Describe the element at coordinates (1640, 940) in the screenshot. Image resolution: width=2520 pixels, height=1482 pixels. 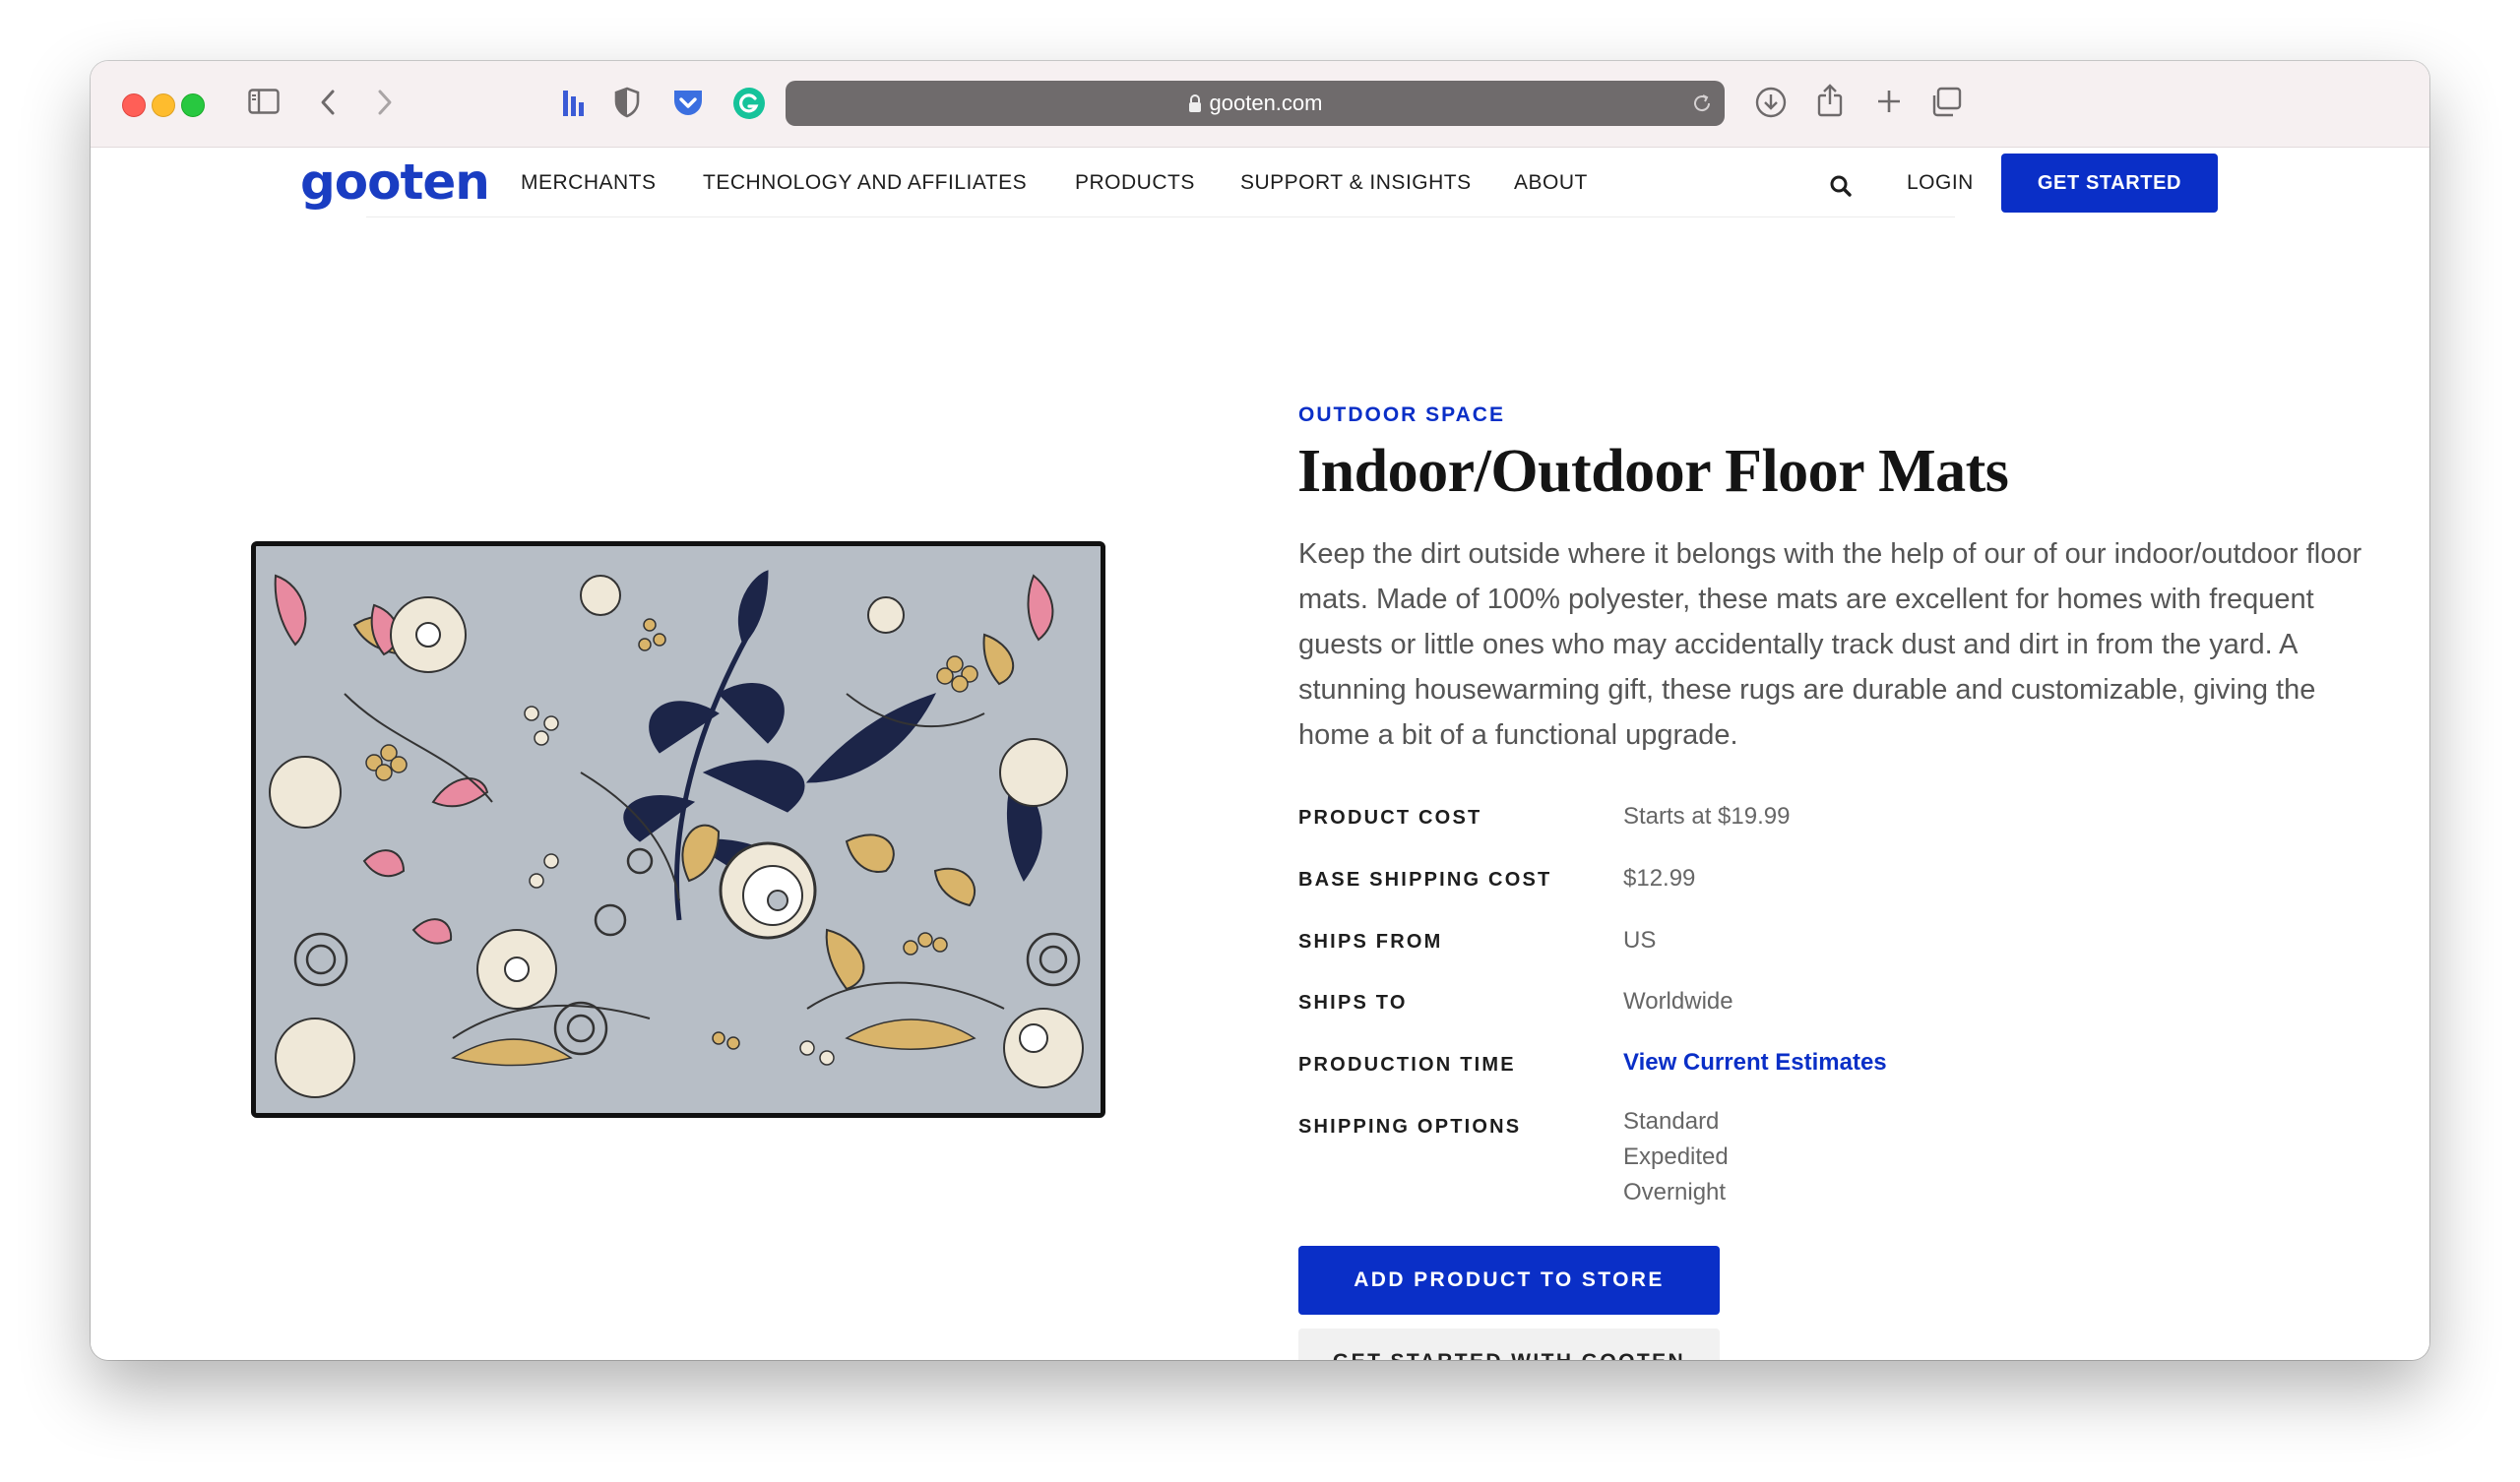
I see `spec-value-ships-from: US` at that location.